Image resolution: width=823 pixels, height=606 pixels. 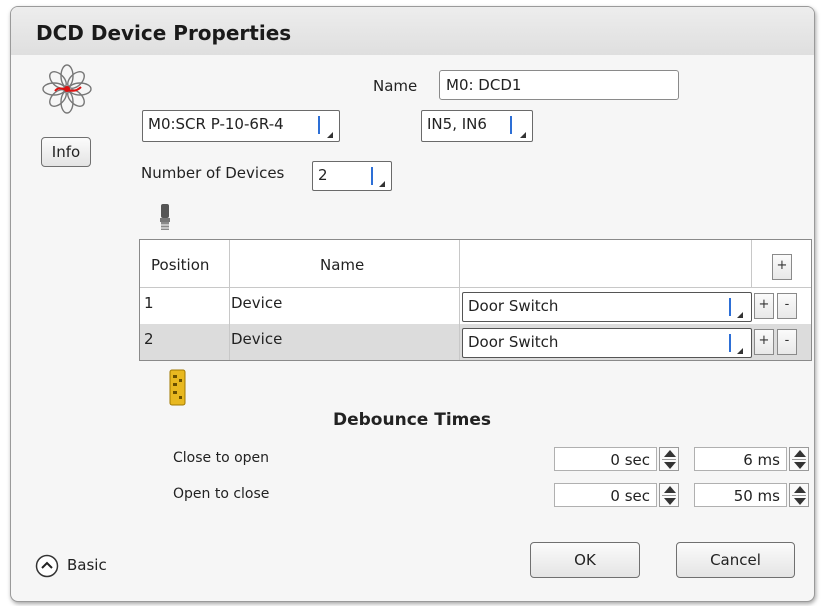 I want to click on module-dropdown: M0:SCR P-10-6R-4, so click(x=241, y=126).